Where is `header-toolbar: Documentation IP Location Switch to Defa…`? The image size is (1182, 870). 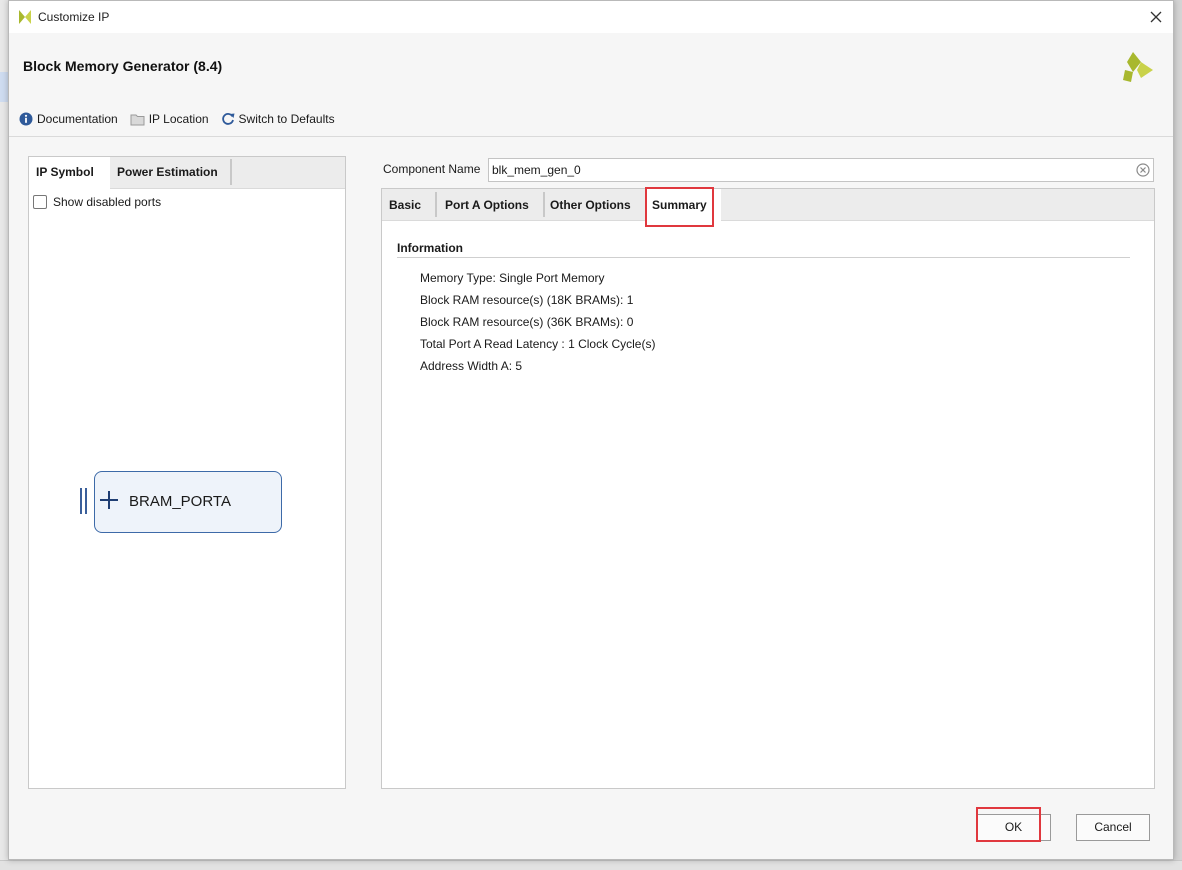 header-toolbar: Documentation IP Location Switch to Defa… is located at coordinates (183, 119).